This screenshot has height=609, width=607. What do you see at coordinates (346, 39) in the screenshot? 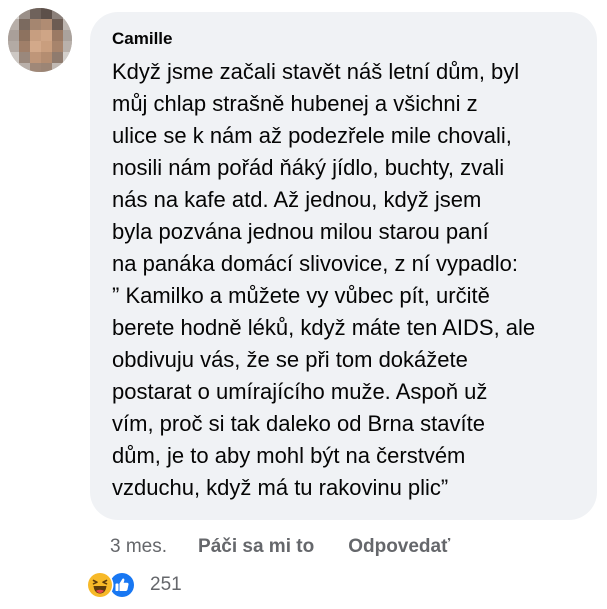
I see `comment-author: Camille` at bounding box center [346, 39].